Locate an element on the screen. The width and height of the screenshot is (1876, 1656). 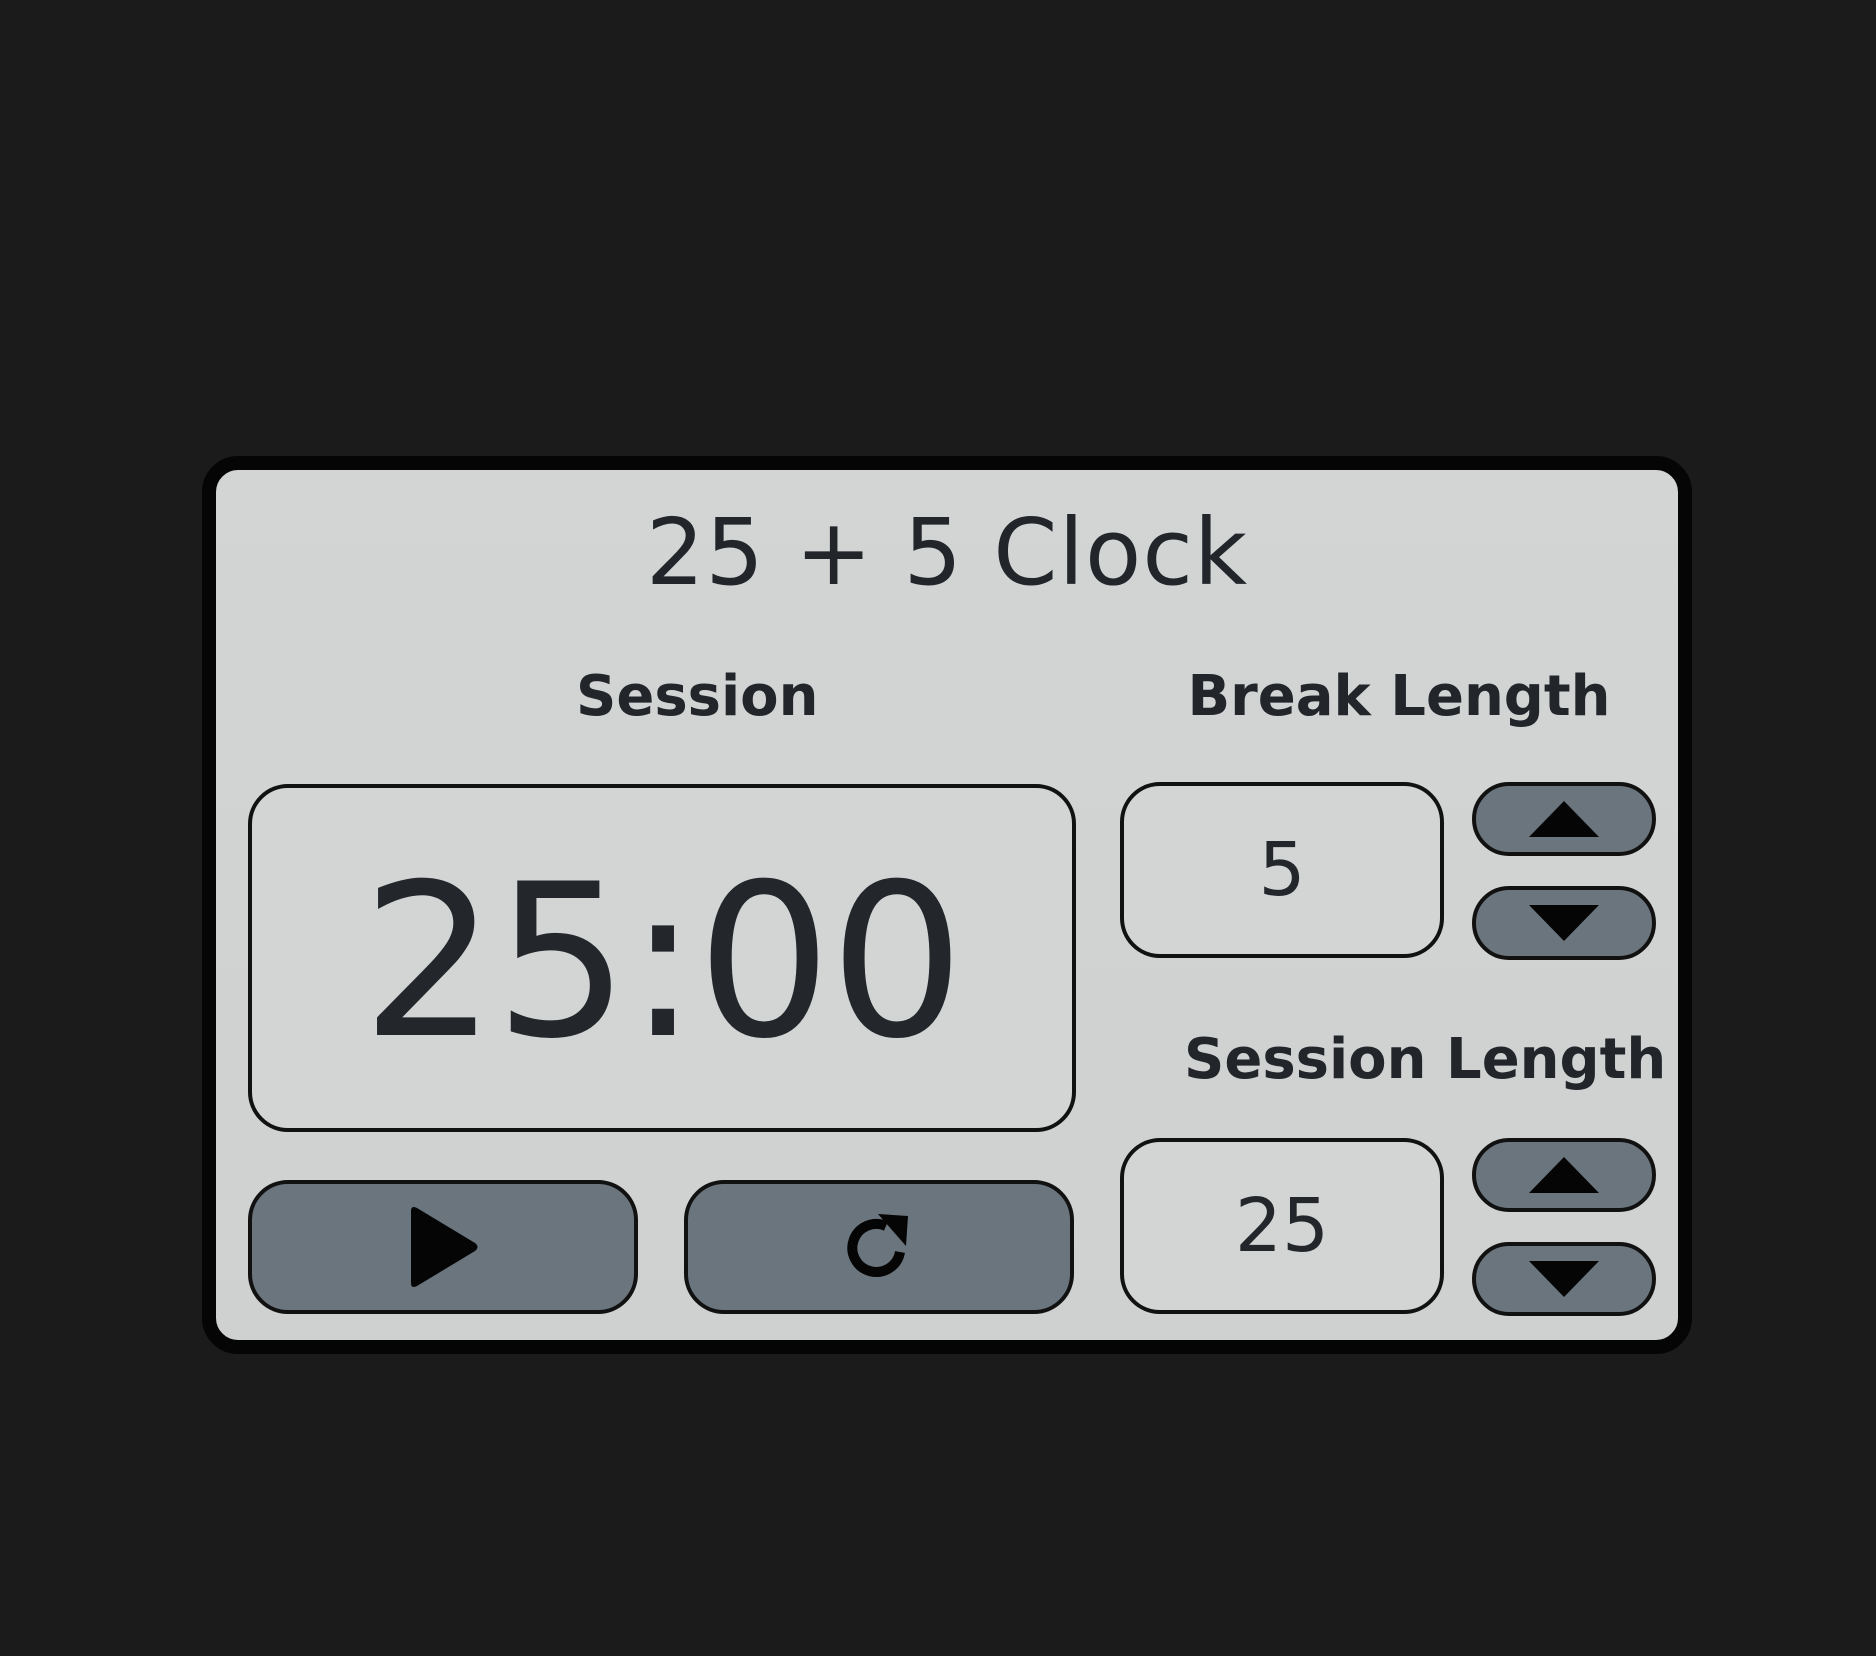
timer-label: Session is located at coordinates (697, 696).